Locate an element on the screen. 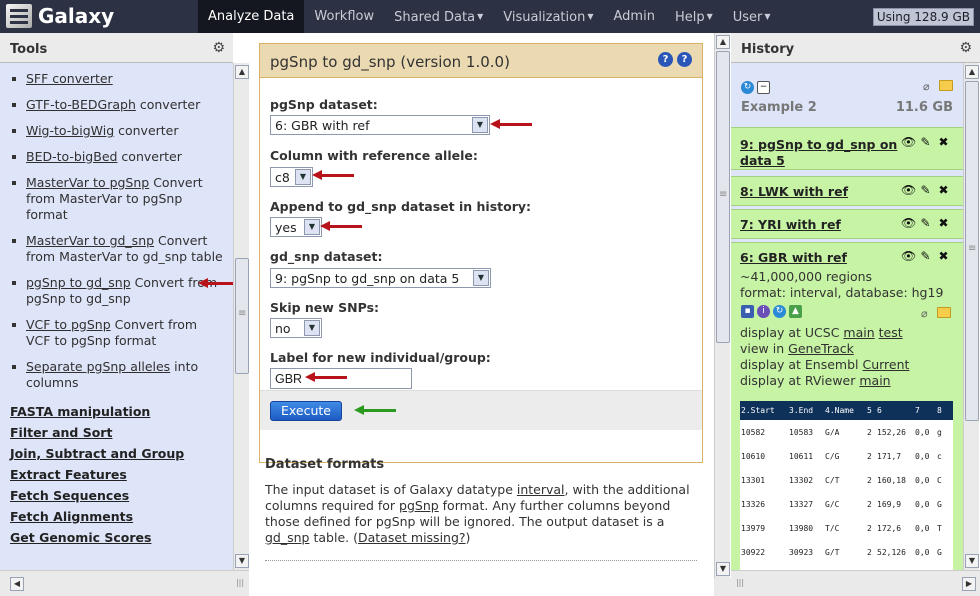 The width and height of the screenshot is (980, 596). display-link: test is located at coordinates (891, 332).